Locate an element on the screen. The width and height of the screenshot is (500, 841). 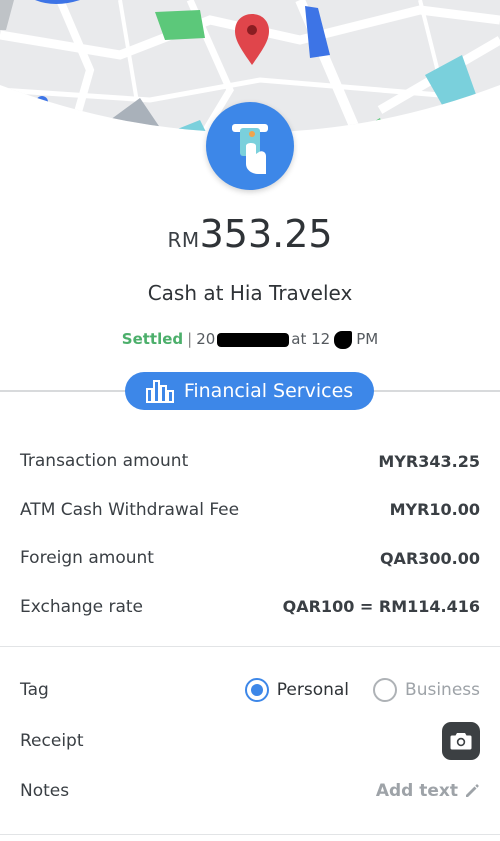
category-pill: Financial Services is located at coordinates (249, 391).